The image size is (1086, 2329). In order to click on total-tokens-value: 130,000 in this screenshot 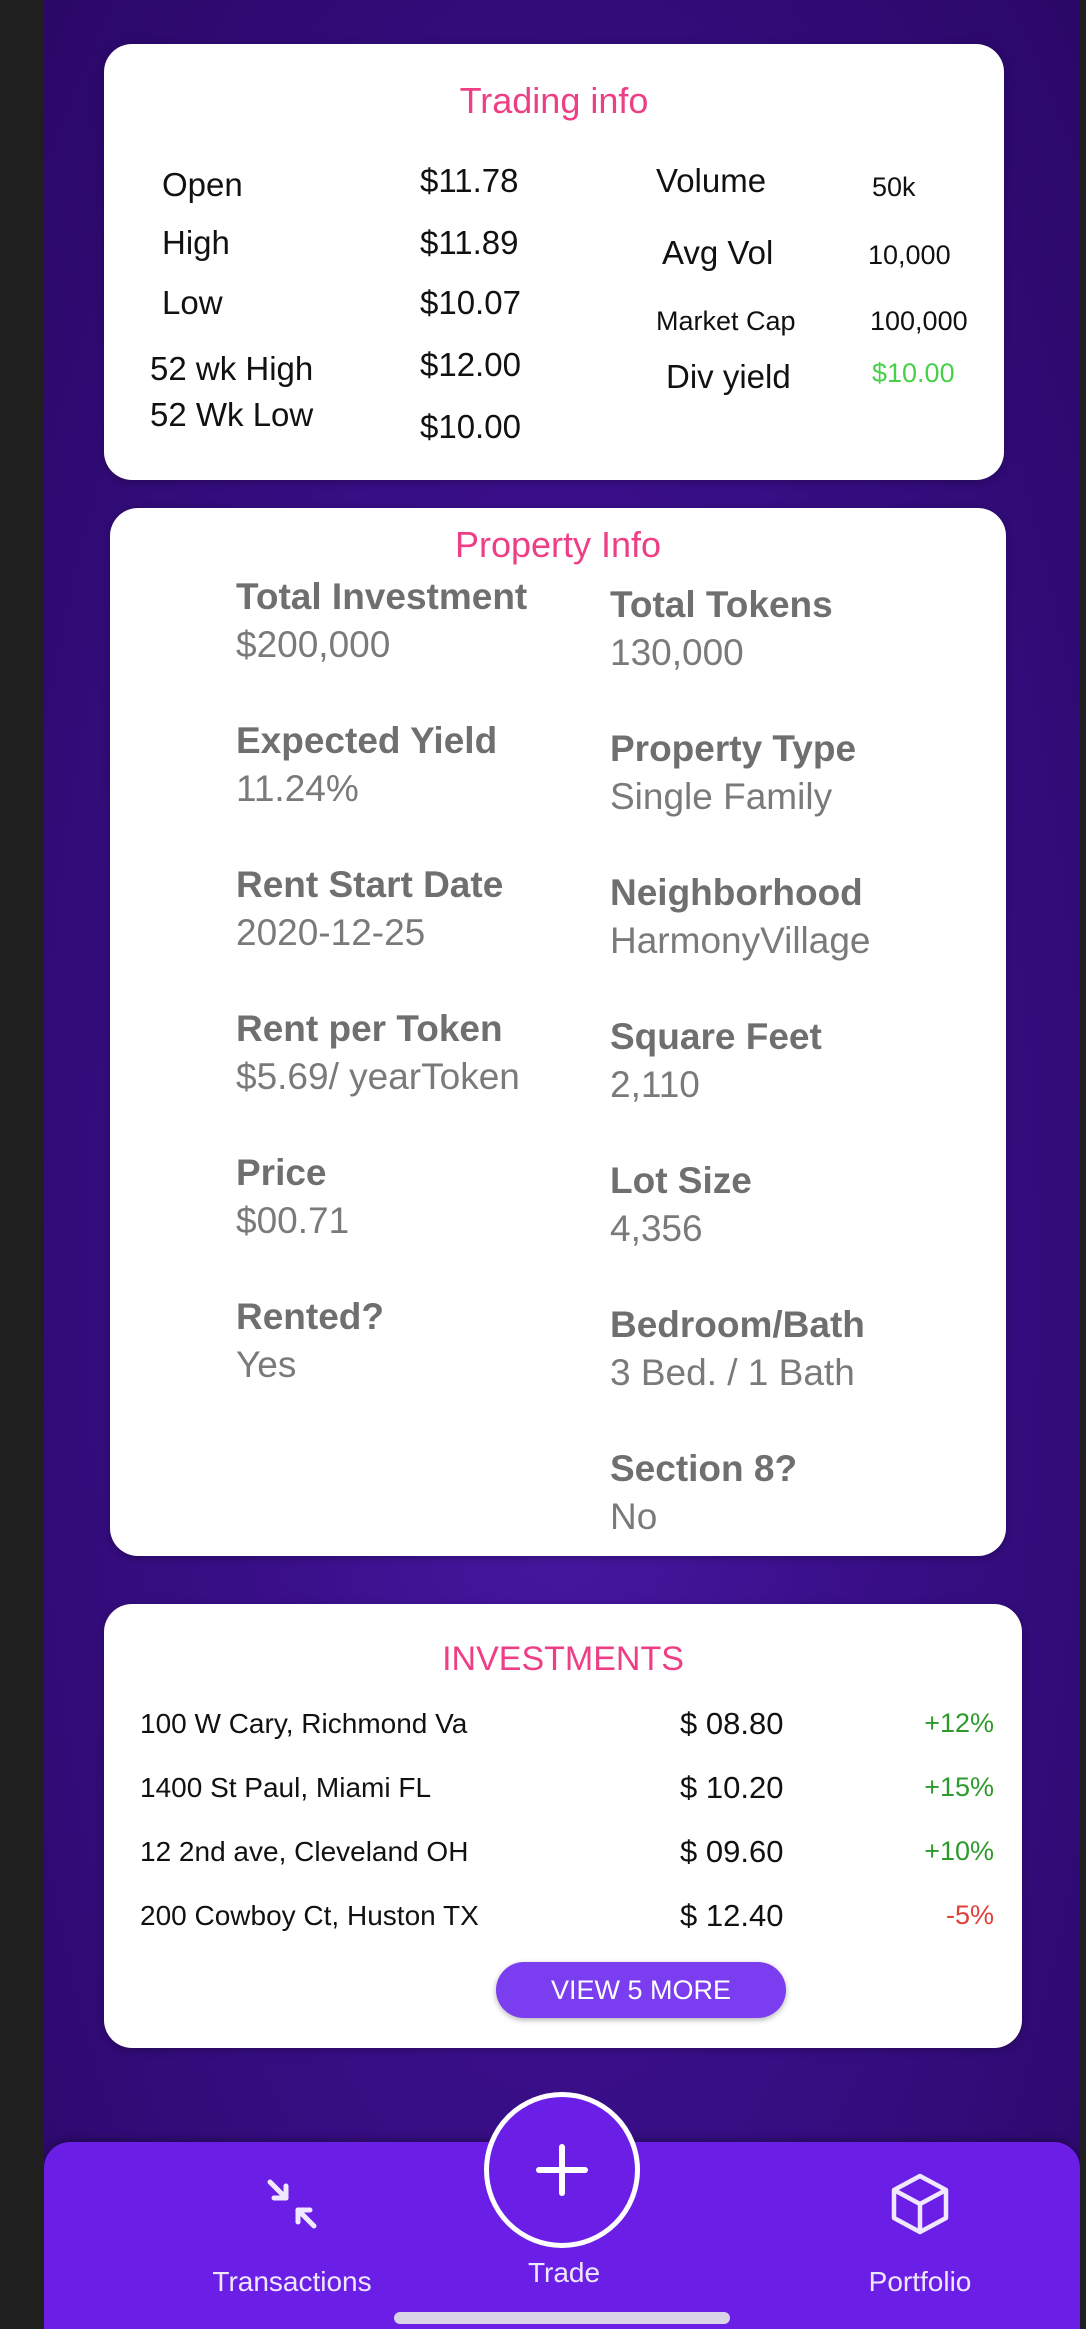, I will do `click(677, 652)`.